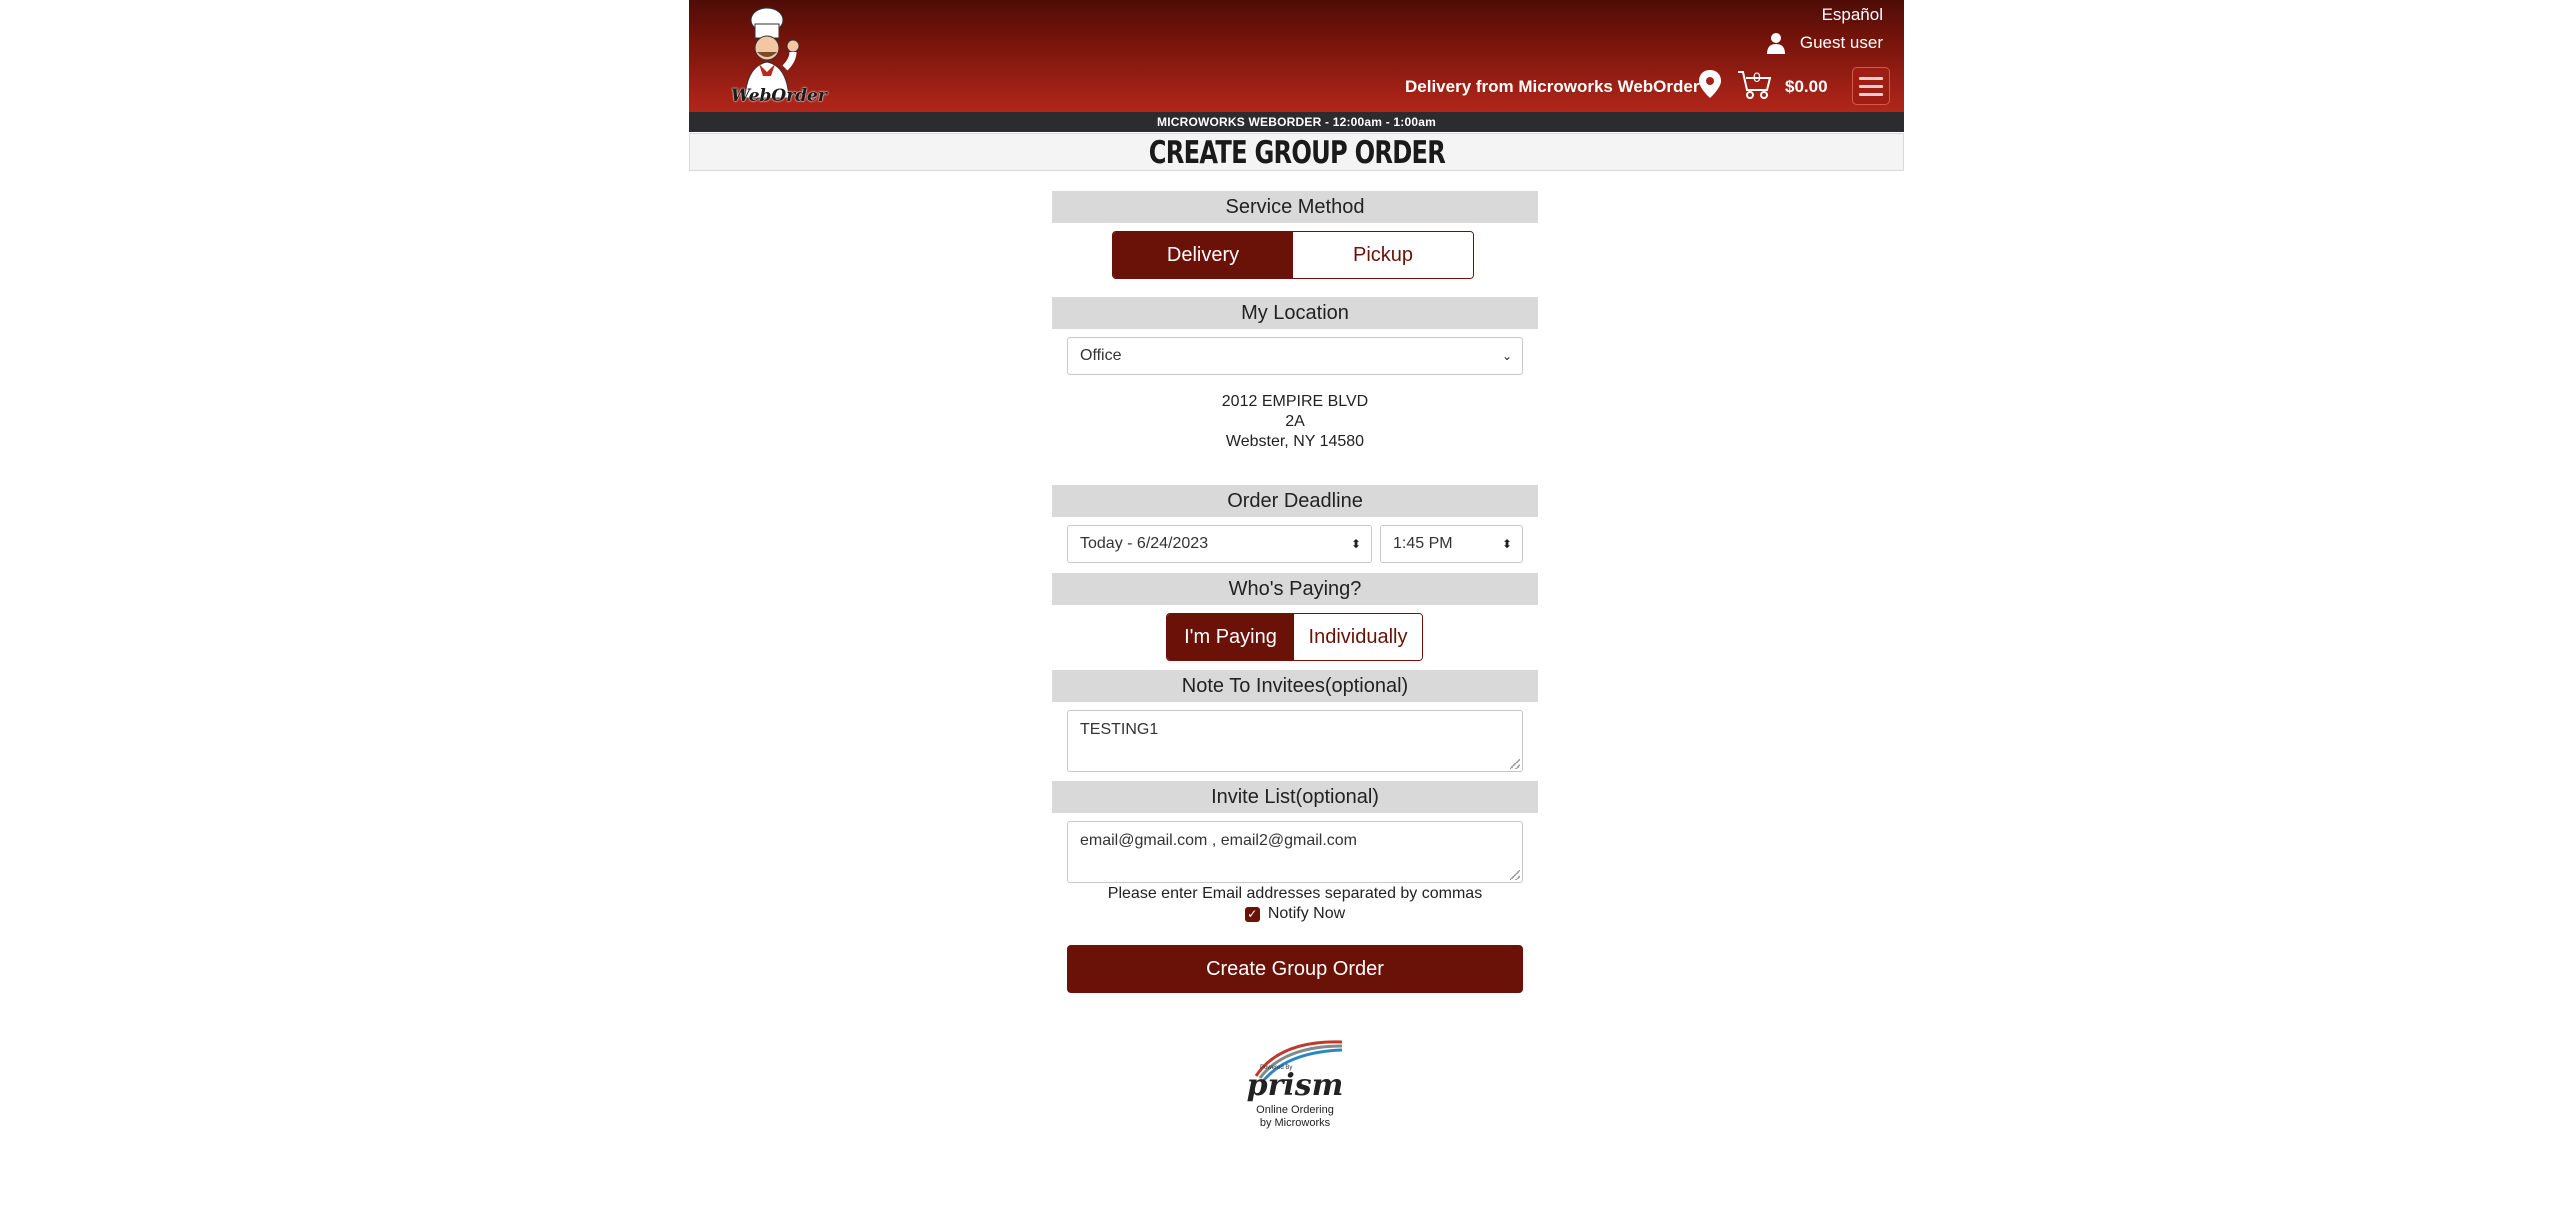 The image size is (2560, 1216). What do you see at coordinates (1757, 77) in the screenshot?
I see `cart-count: 0` at bounding box center [1757, 77].